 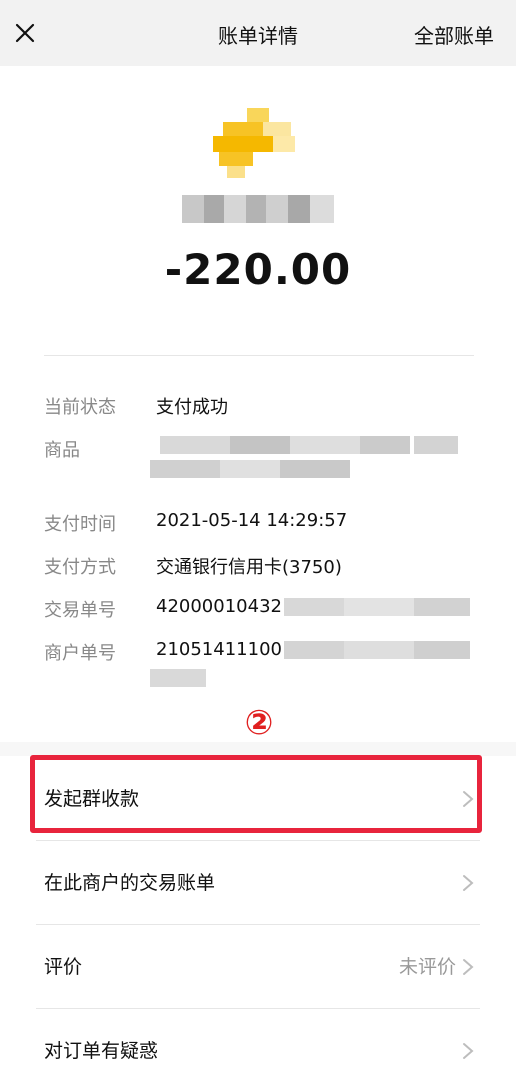 I want to click on list-item-label: 发起群收款, so click(x=92, y=799).